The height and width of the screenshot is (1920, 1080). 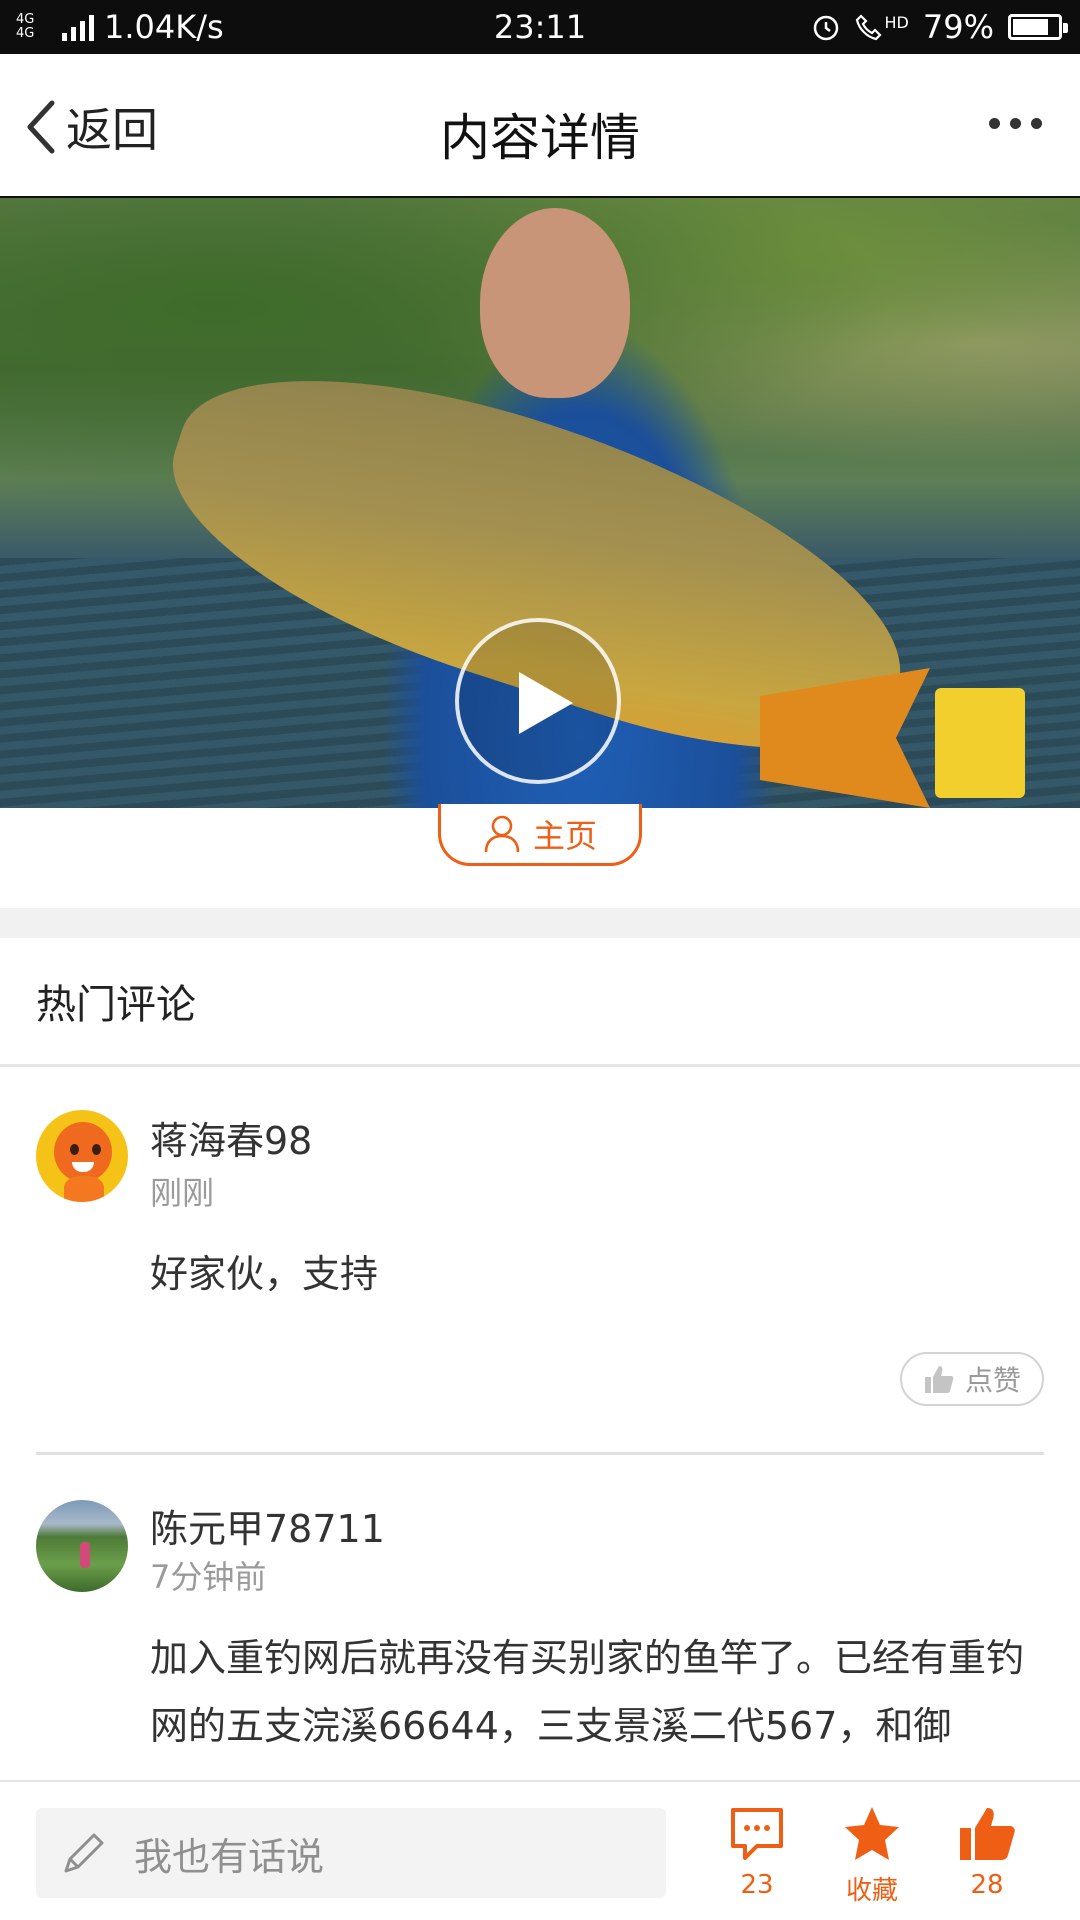 I want to click on hd-call-indicator: HD, so click(x=882, y=27).